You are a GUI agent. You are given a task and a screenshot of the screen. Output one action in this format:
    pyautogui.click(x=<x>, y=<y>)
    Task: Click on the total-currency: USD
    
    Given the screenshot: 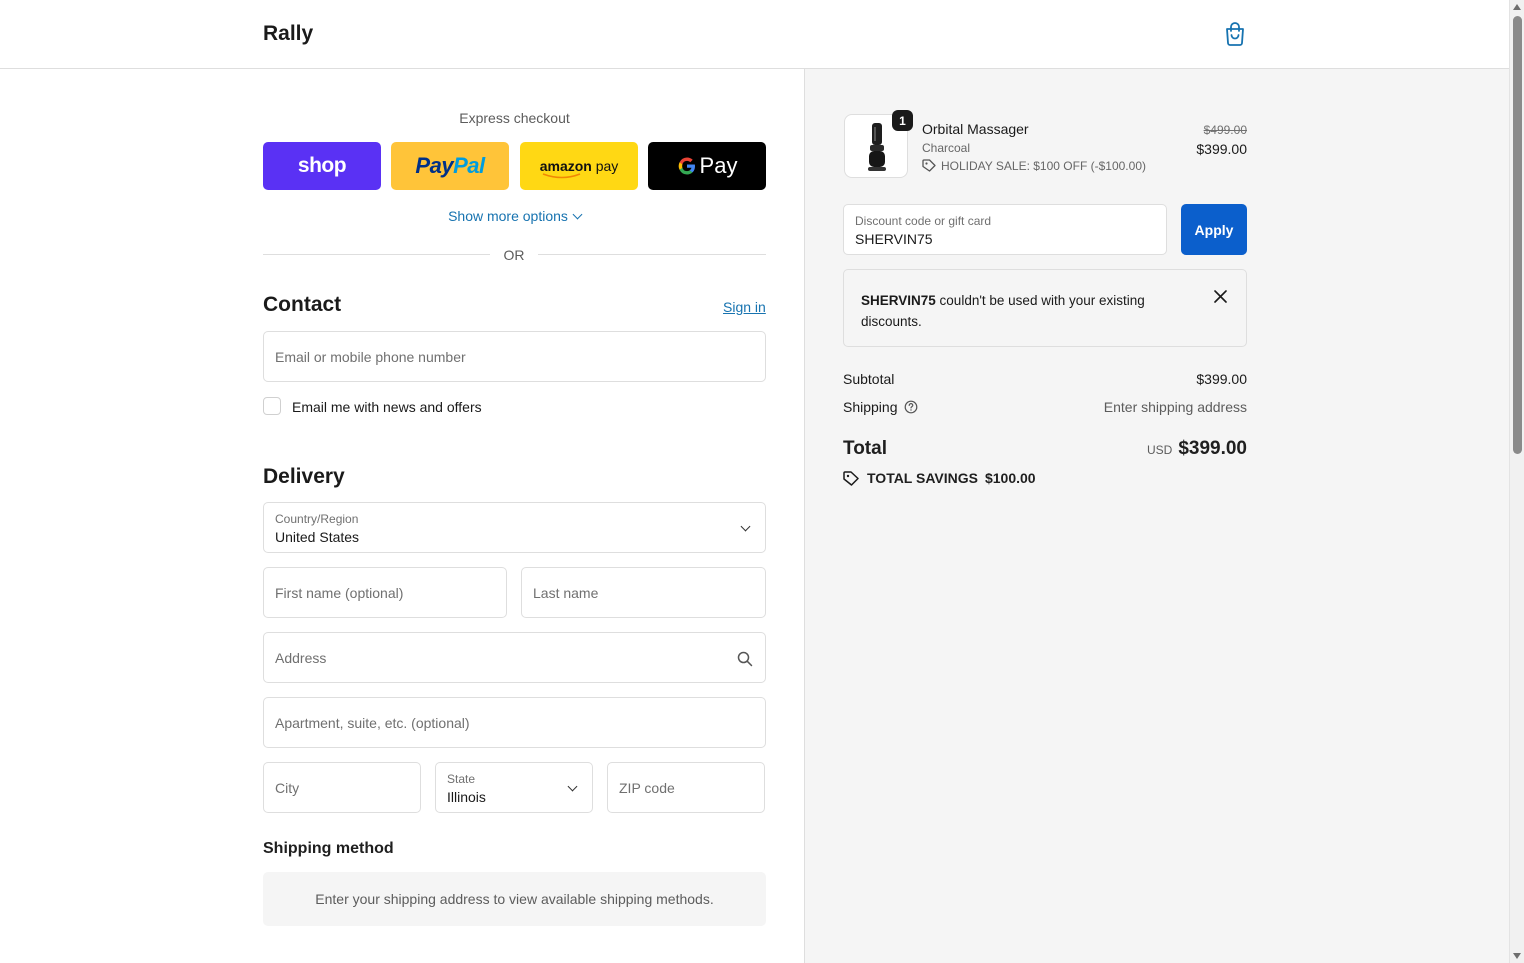 What is the action you would take?
    pyautogui.click(x=1159, y=450)
    